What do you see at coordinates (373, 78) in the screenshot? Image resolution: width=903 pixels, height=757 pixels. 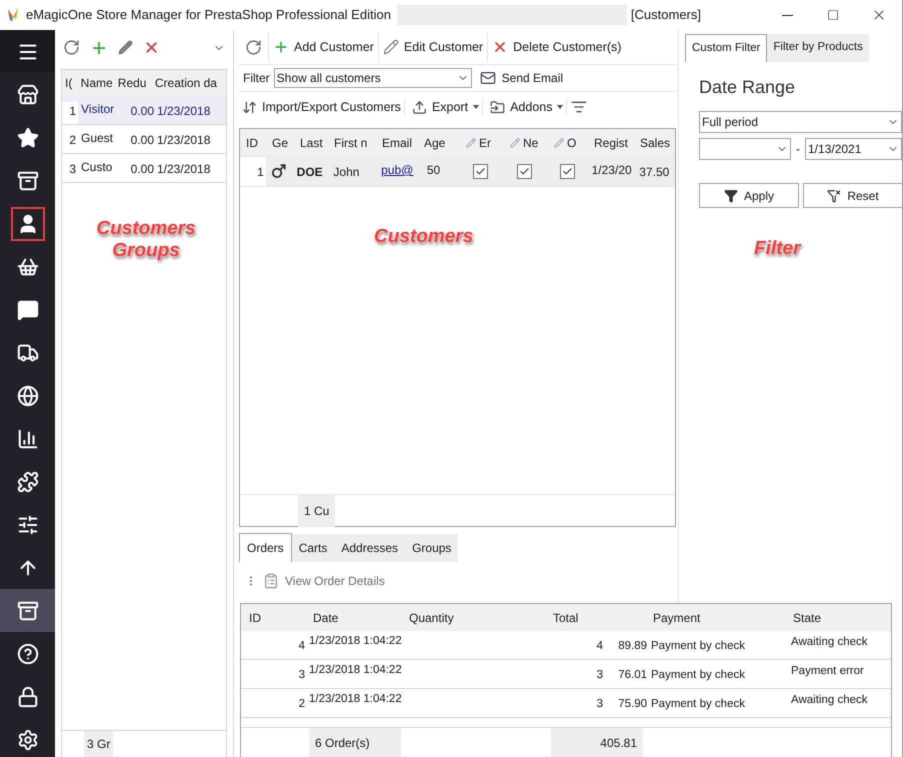 I see `filter-dropdown: Show all customers` at bounding box center [373, 78].